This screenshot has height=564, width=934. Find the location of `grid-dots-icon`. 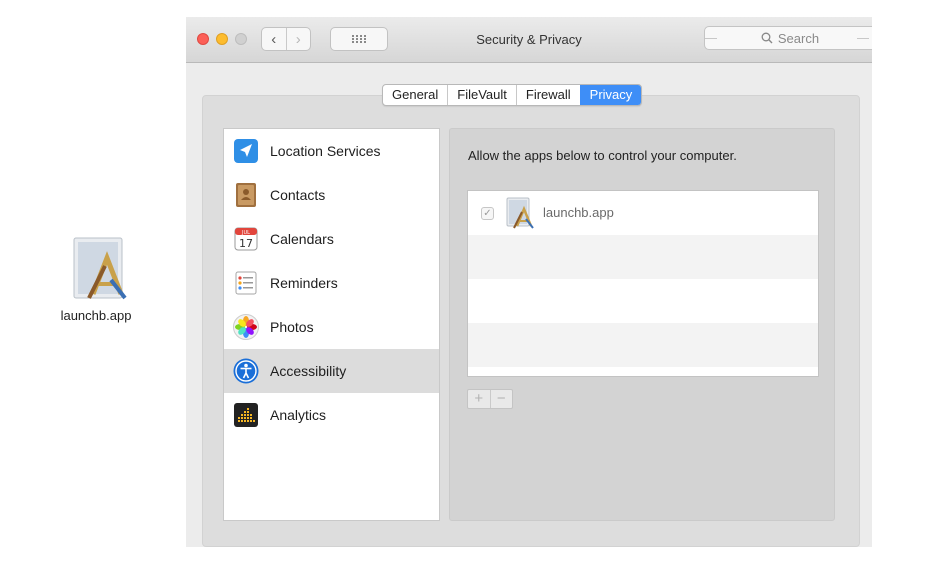

grid-dots-icon is located at coordinates (359, 39).